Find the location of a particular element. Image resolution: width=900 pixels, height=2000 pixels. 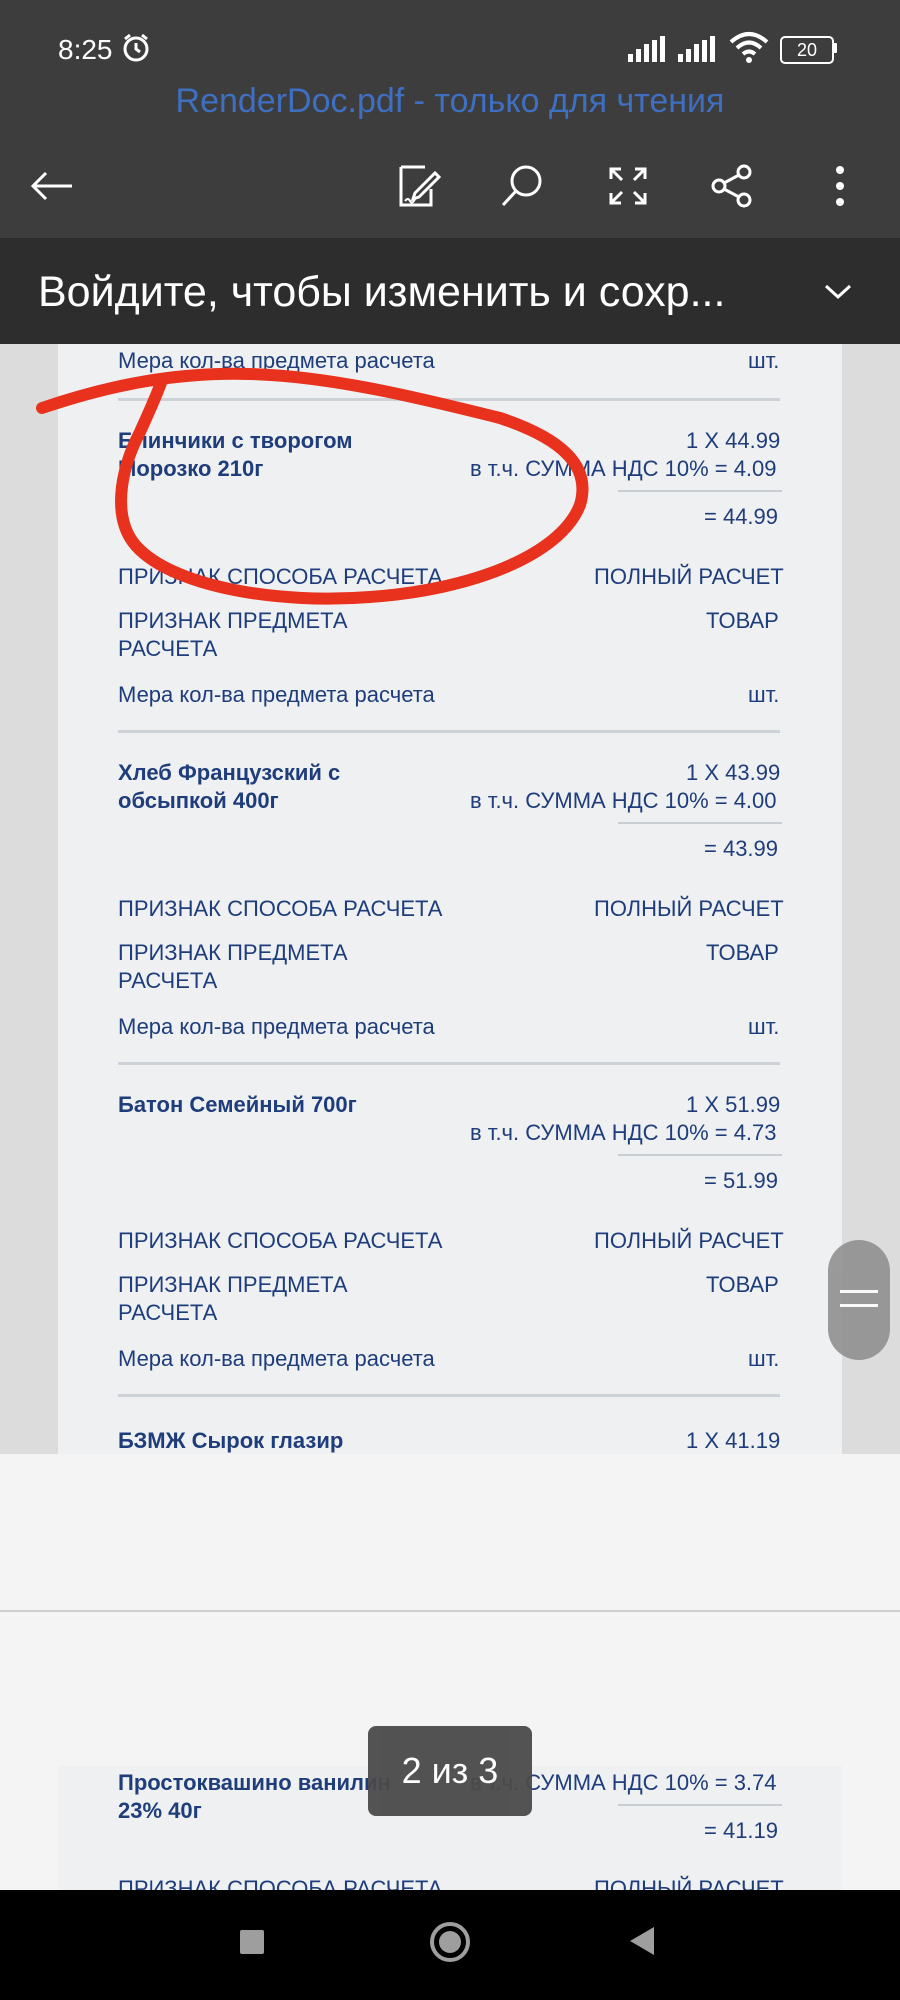

home-circle-icon is located at coordinates (450, 1942).